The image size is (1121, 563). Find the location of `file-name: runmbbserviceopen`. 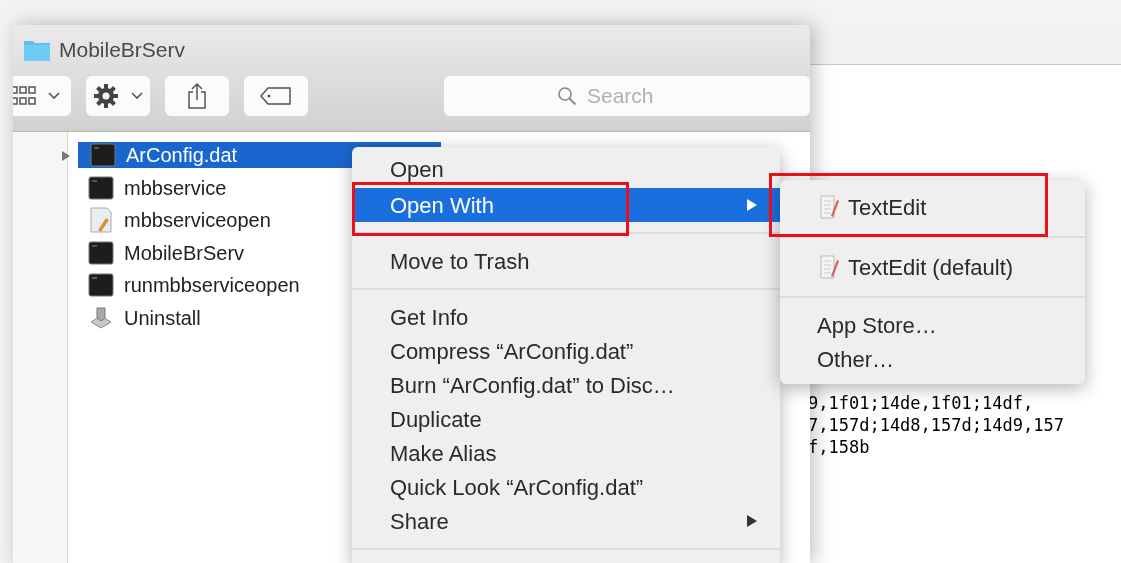

file-name: runmbbserviceopen is located at coordinates (212, 285).